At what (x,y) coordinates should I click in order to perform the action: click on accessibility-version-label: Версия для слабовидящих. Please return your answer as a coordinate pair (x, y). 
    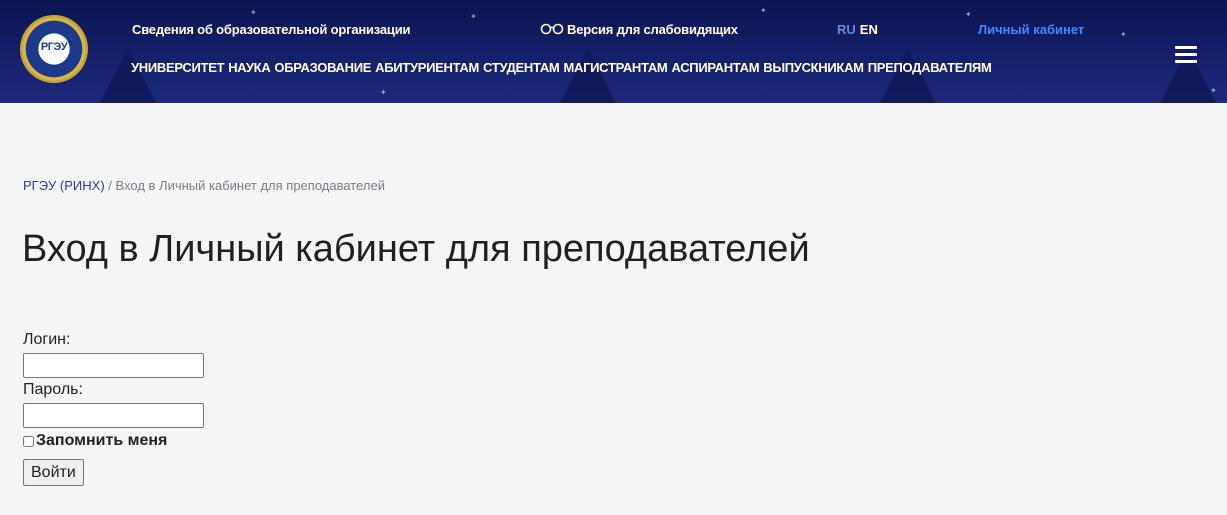
    Looking at the image, I should click on (652, 29).